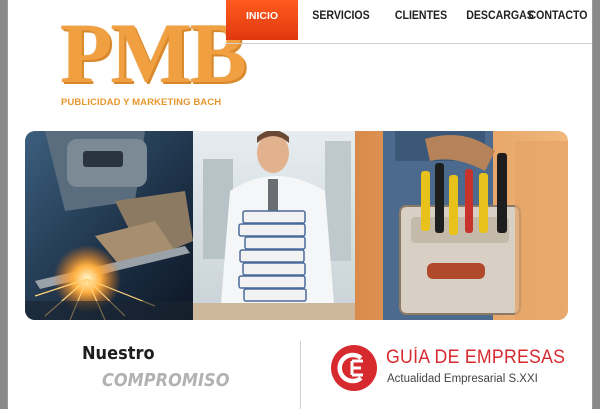 This screenshot has width=600, height=409. What do you see at coordinates (462, 379) in the screenshot?
I see `guia-empresas-subtitle: Actualidad Empresarial S.XXI` at bounding box center [462, 379].